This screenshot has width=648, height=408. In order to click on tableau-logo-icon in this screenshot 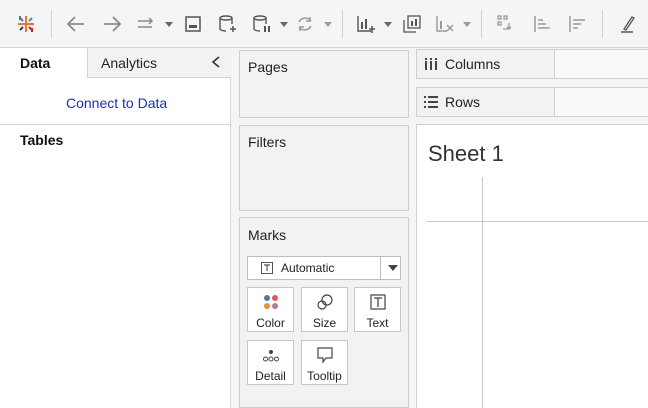, I will do `click(26, 24)`.